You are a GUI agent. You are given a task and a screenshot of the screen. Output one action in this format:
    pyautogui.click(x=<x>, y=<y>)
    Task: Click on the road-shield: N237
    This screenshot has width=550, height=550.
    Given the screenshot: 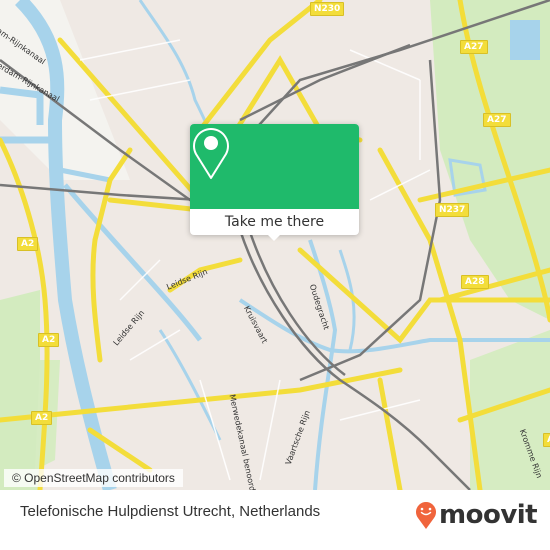 What is the action you would take?
    pyautogui.click(x=452, y=210)
    